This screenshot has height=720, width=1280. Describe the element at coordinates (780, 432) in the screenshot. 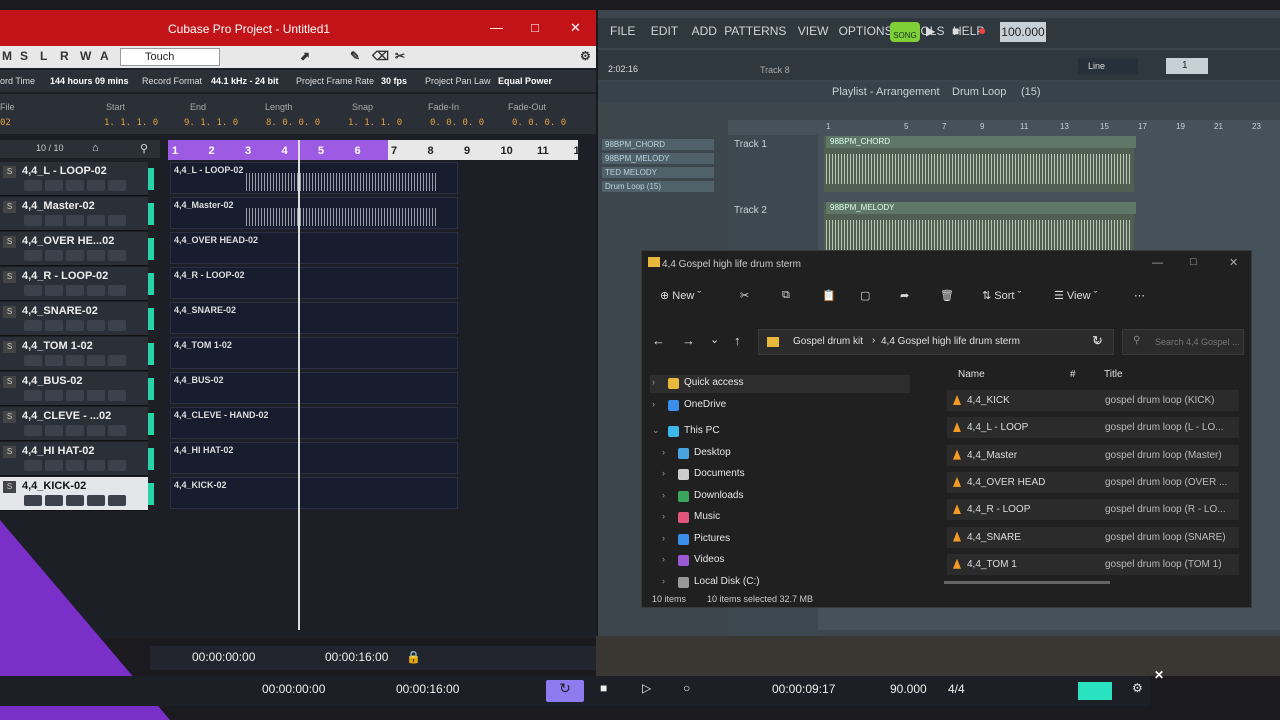

I see `nav-item: ⌄ This PC` at that location.